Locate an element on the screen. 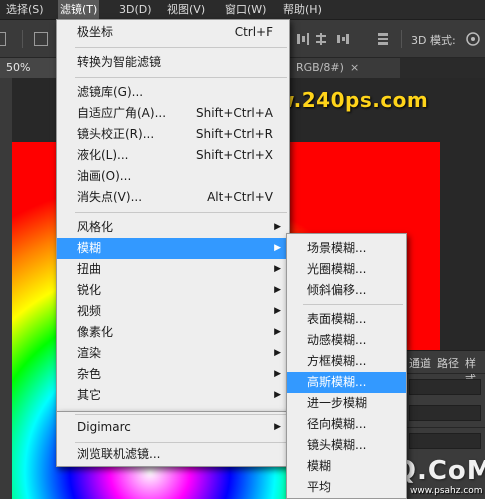 Image resolution: width=485 pixels, height=499 pixels. menu-item-label: Digimarc is located at coordinates (104, 427).